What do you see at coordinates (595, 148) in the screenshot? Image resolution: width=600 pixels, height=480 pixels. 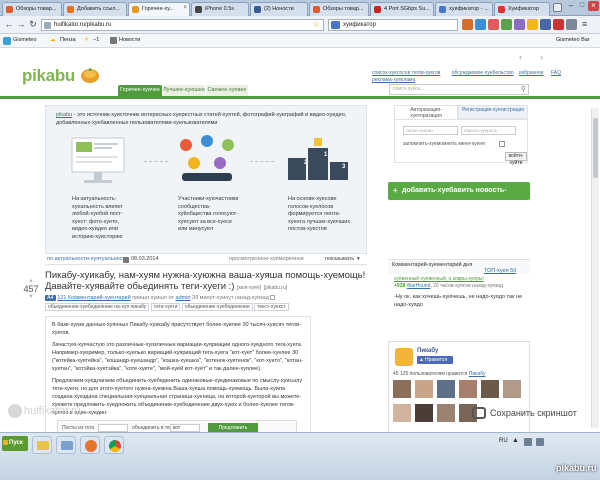 I see `scrollbar-thumb` at bounding box center [595, 148].